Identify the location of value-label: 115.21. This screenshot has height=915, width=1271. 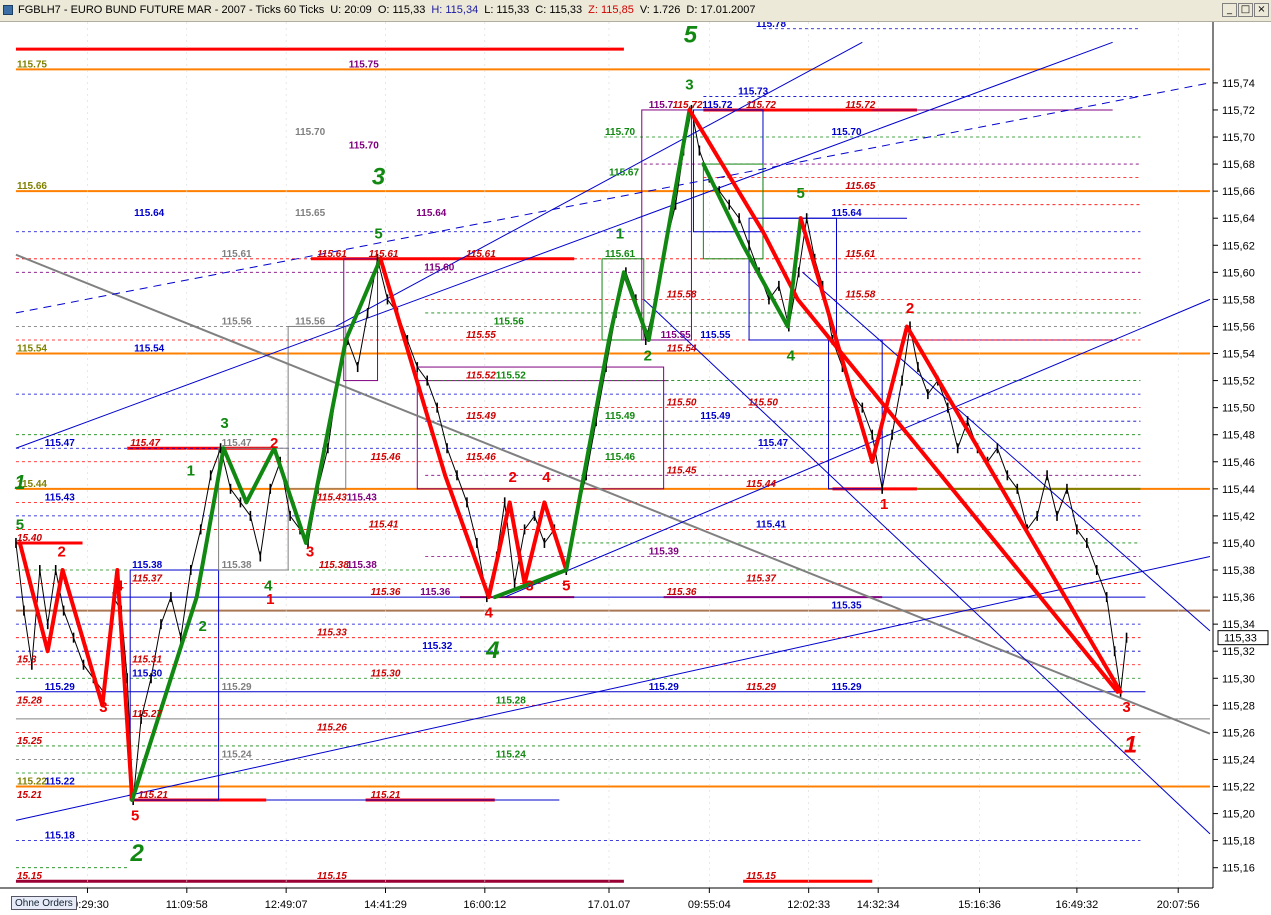
(153, 795).